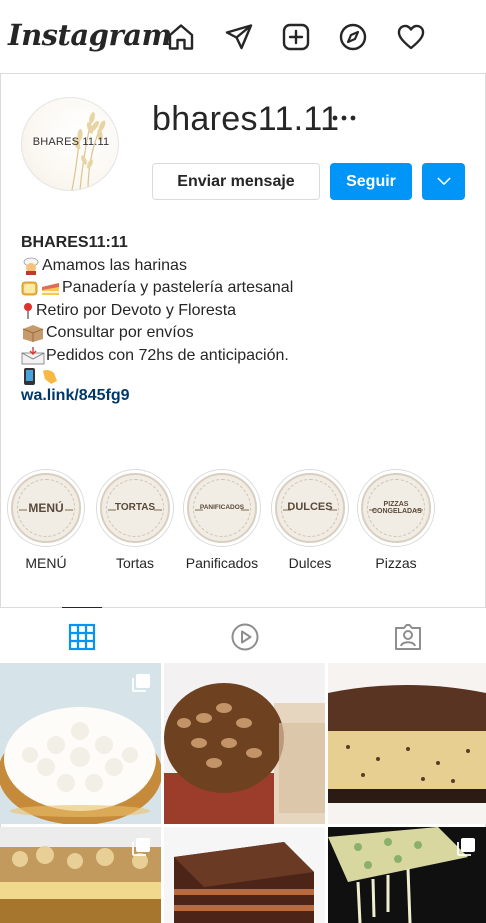  What do you see at coordinates (82, 637) in the screenshot?
I see `grid-icon` at bounding box center [82, 637].